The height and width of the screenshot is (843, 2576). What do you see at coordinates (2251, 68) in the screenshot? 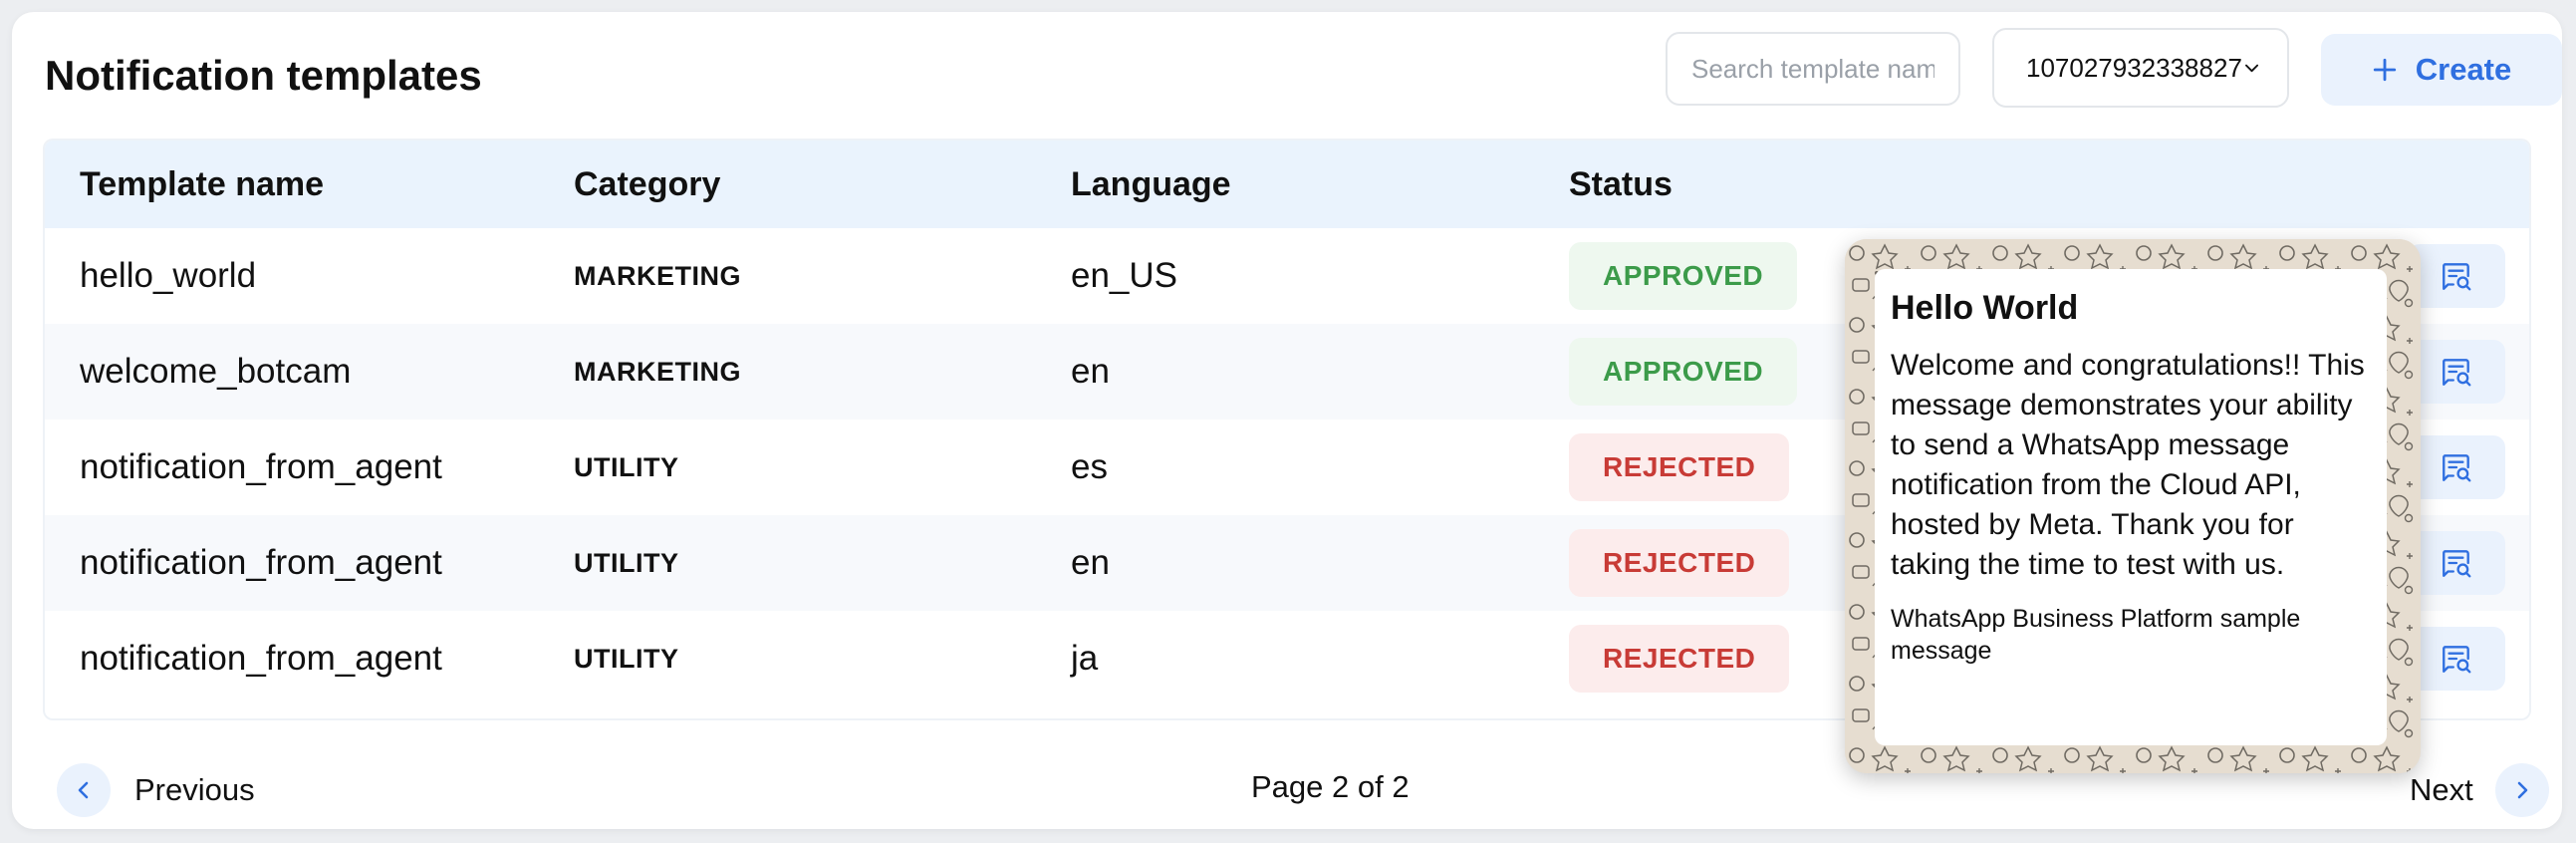
I see `chevron-down-icon` at bounding box center [2251, 68].